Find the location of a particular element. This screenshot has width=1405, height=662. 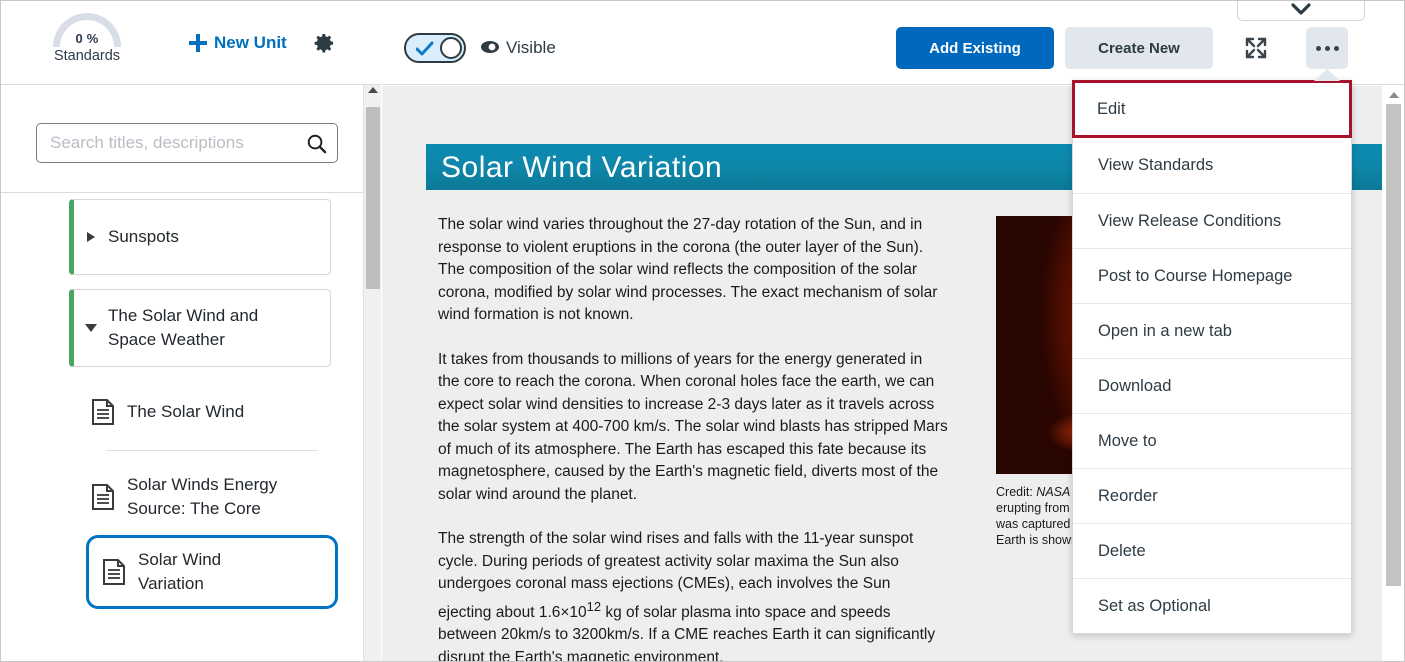

settings-gear-button is located at coordinates (324, 43).